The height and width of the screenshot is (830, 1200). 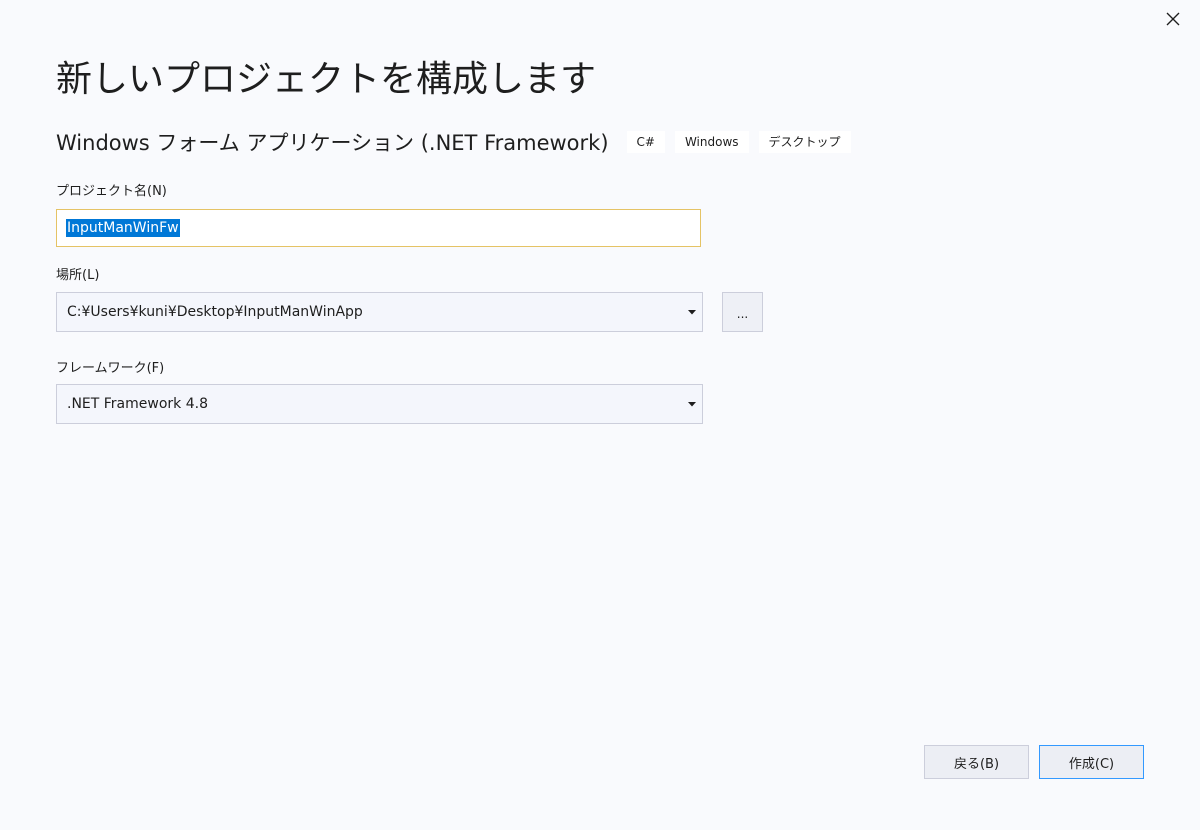 What do you see at coordinates (110, 368) in the screenshot?
I see `framework-label: フレームワーク(F)` at bounding box center [110, 368].